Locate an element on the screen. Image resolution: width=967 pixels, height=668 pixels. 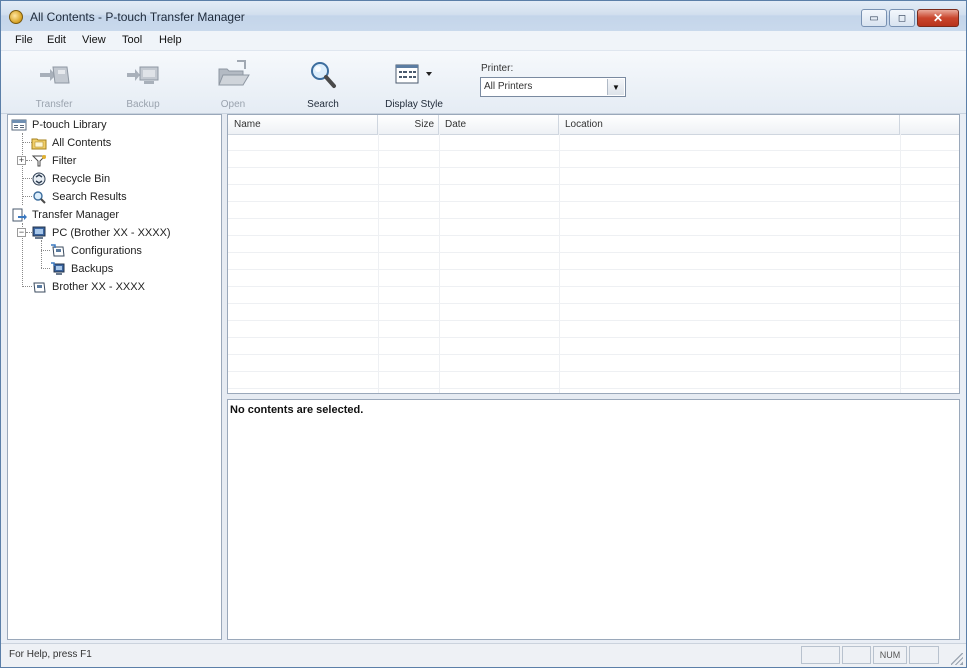
list-header: Name Size Date Location is located at coordinates (593, 125).